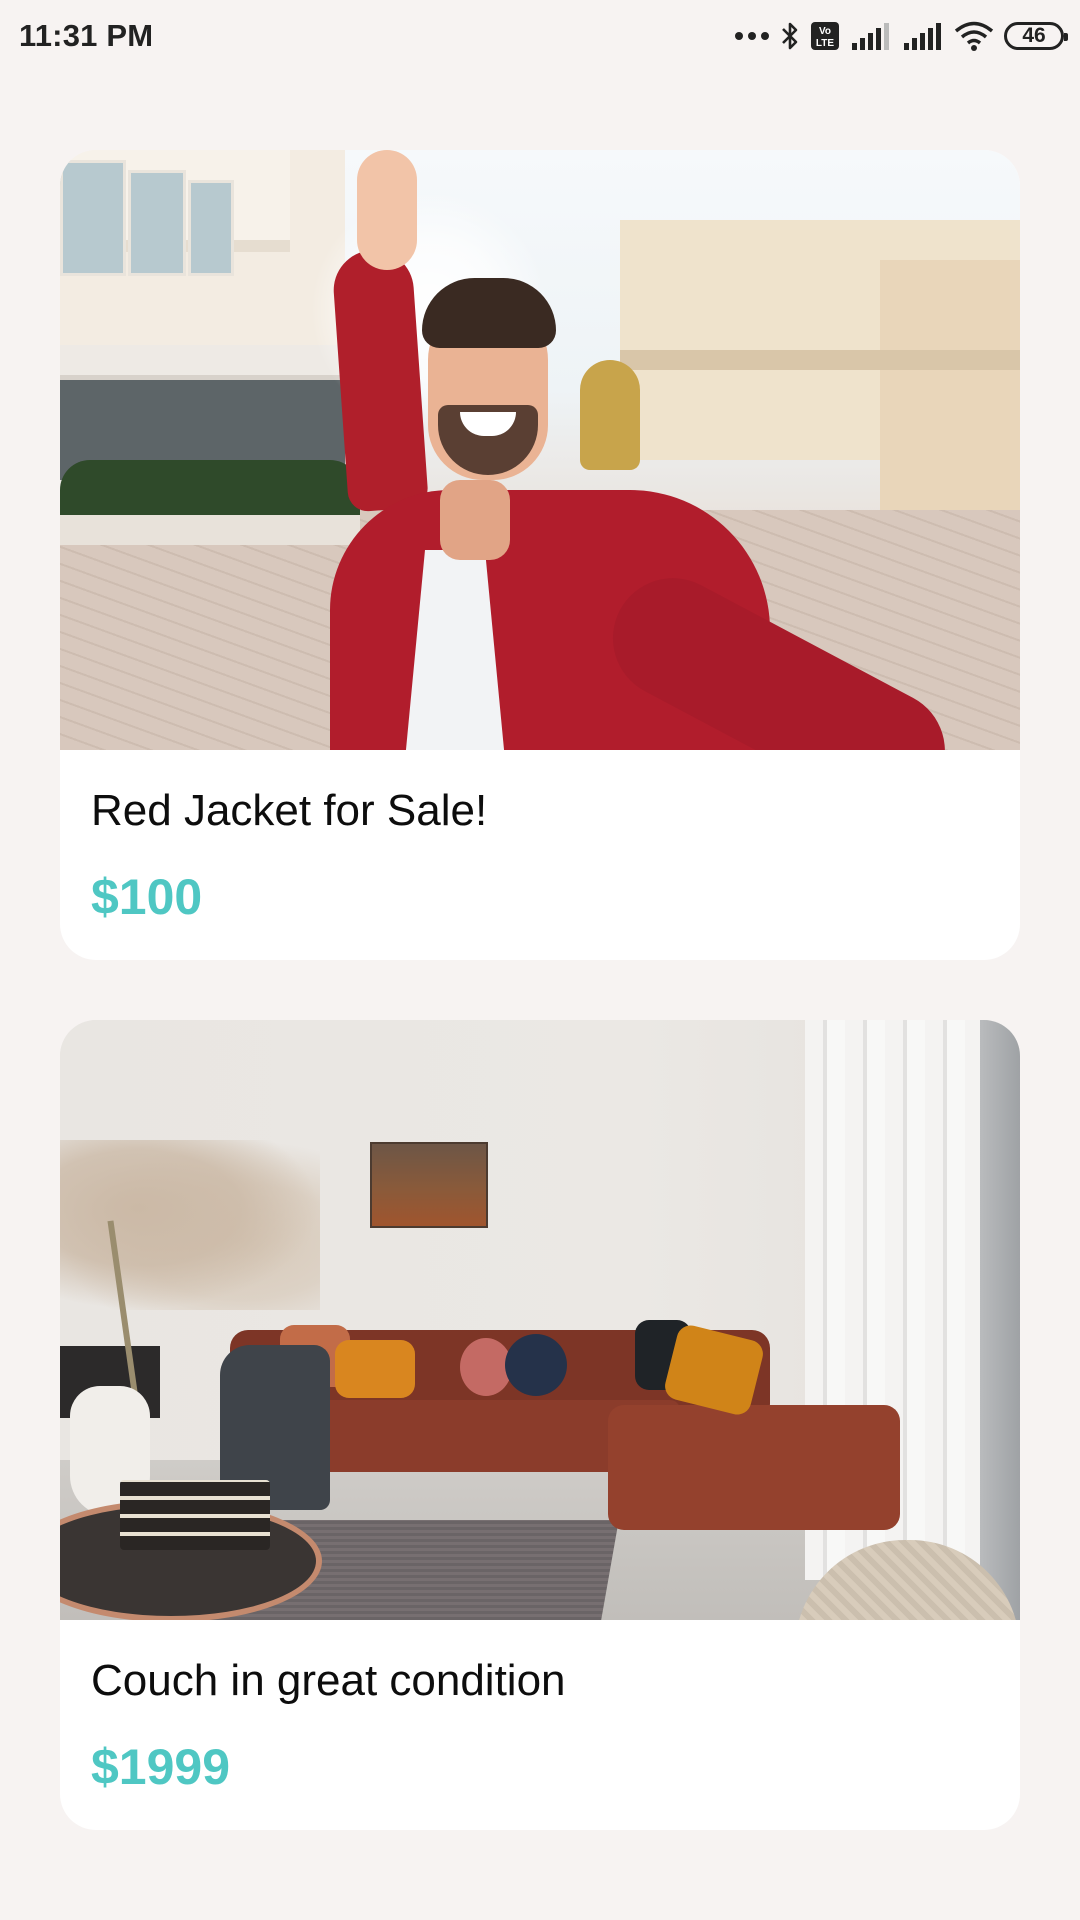 The image size is (1080, 1920). What do you see at coordinates (147, 897) in the screenshot?
I see `listing-price: $100` at bounding box center [147, 897].